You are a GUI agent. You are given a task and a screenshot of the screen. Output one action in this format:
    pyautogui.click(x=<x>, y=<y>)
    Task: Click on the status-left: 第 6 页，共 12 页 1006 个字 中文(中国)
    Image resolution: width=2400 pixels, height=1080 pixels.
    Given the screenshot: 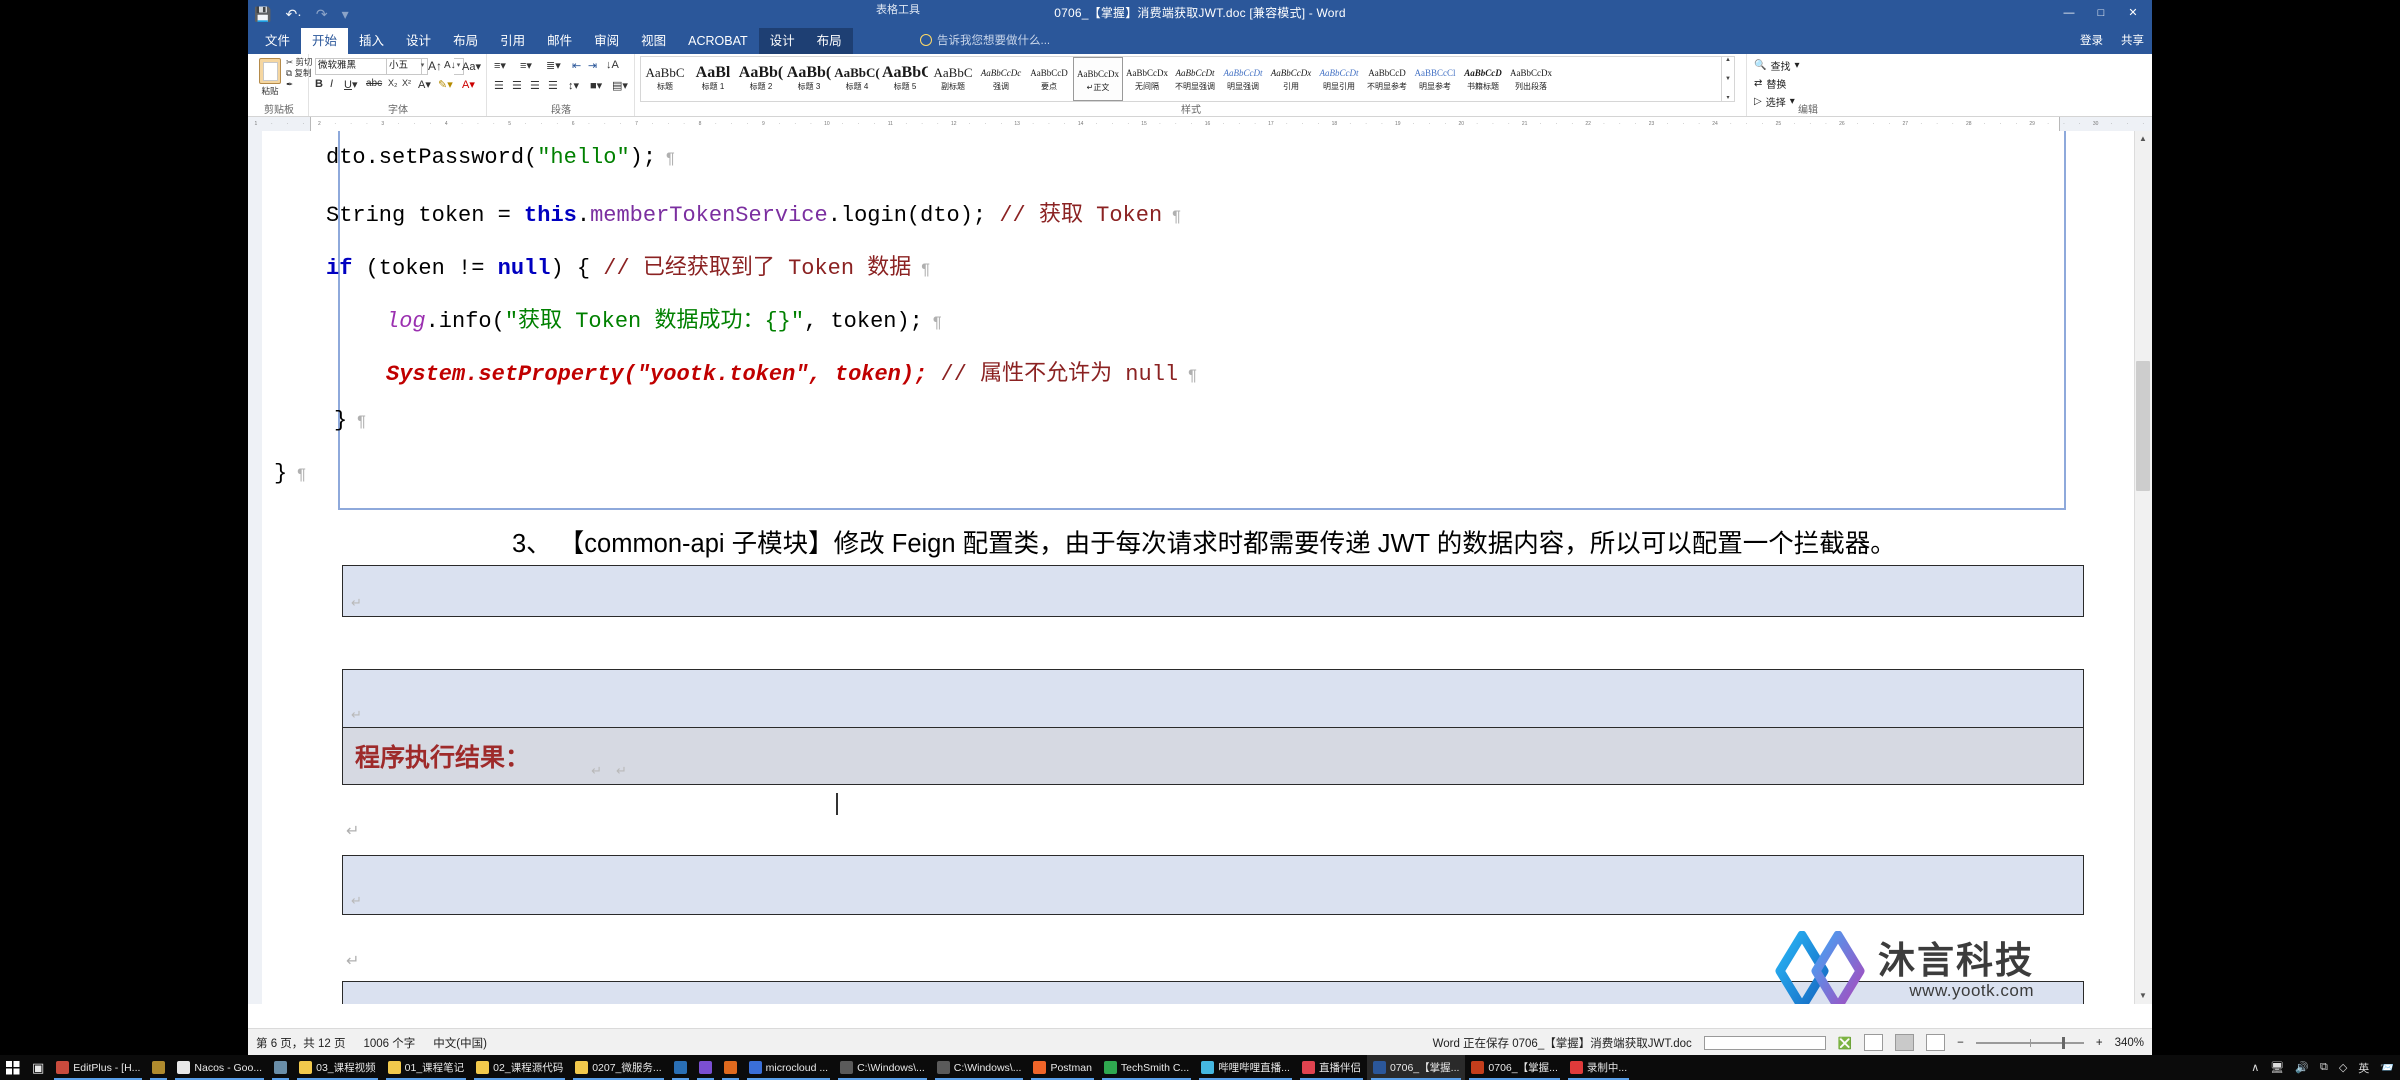 What is the action you would take?
    pyautogui.click(x=371, y=1043)
    